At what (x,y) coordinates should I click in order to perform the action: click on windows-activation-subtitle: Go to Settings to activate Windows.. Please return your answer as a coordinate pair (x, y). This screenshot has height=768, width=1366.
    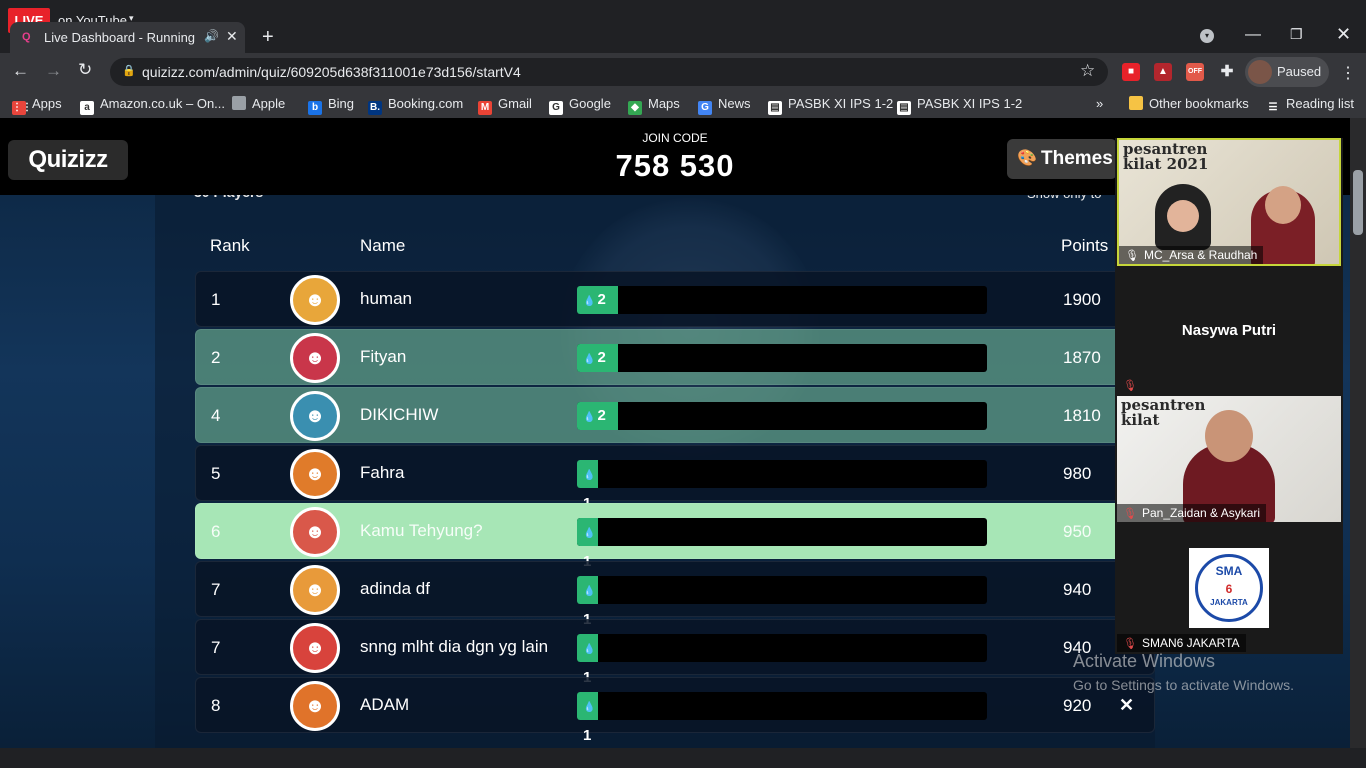
    Looking at the image, I should click on (1183, 685).